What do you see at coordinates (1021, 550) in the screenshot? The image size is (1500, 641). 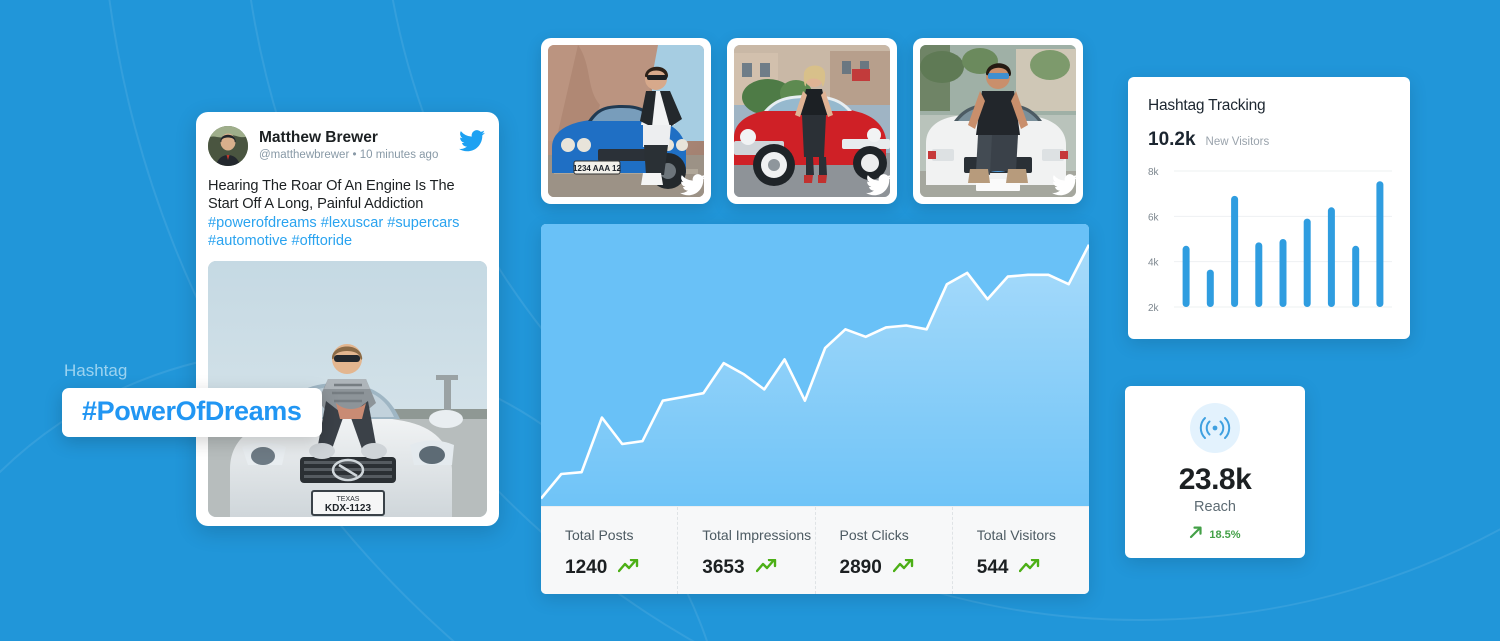 I see `stat-total-visitors: Total Visitors 544` at bounding box center [1021, 550].